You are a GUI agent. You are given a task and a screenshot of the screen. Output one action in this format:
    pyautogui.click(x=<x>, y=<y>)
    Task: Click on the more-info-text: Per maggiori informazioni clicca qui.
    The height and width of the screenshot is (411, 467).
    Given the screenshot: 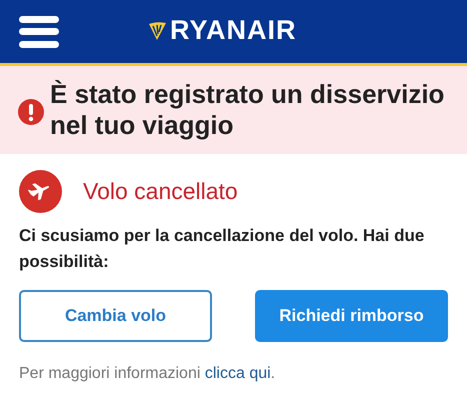 What is the action you would take?
    pyautogui.click(x=147, y=374)
    